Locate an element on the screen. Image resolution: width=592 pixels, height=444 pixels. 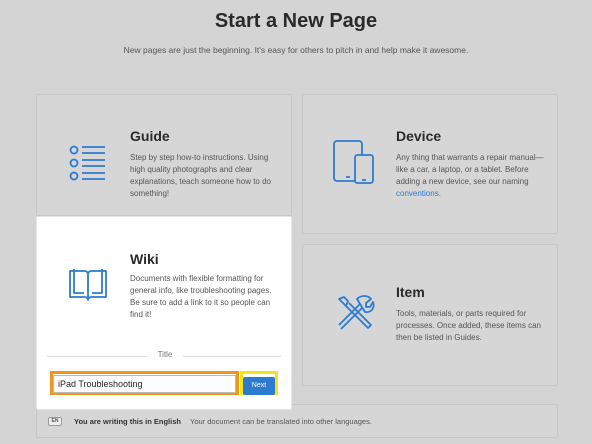
language-status: You are writing this in English is located at coordinates (127, 421).